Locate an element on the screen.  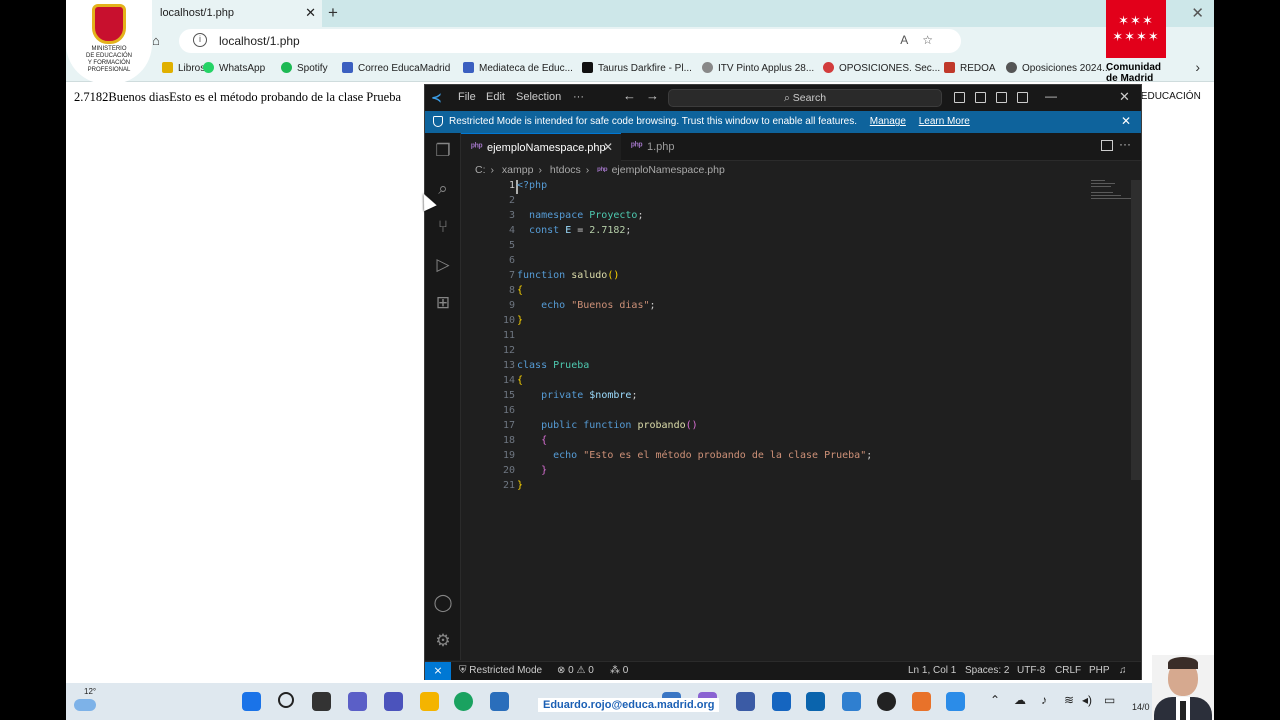
menu-more: ··· is located at coordinates (578, 97).